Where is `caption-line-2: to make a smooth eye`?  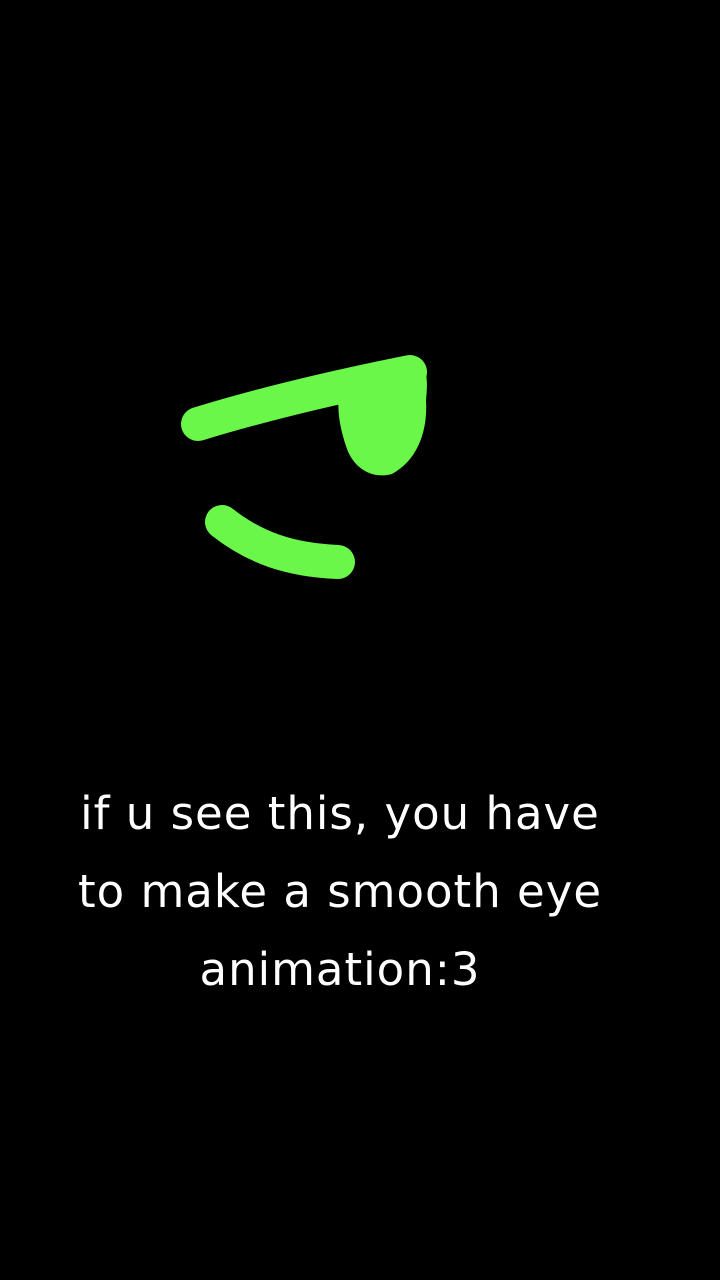
caption-line-2: to make a smooth eye is located at coordinates (340, 891).